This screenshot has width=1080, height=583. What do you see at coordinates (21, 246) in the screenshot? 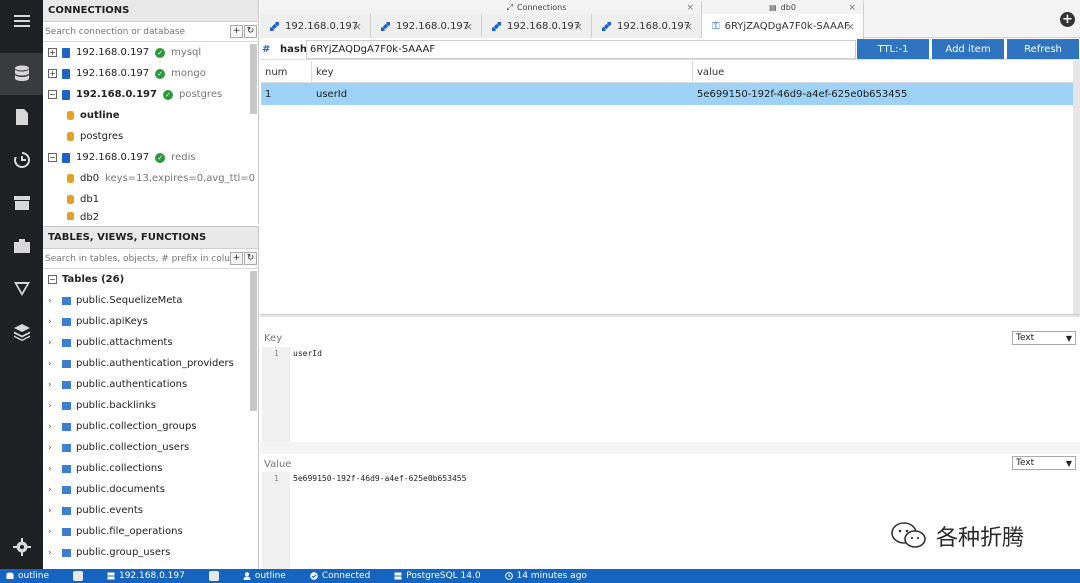
I see `briefcase-icon` at bounding box center [21, 246].